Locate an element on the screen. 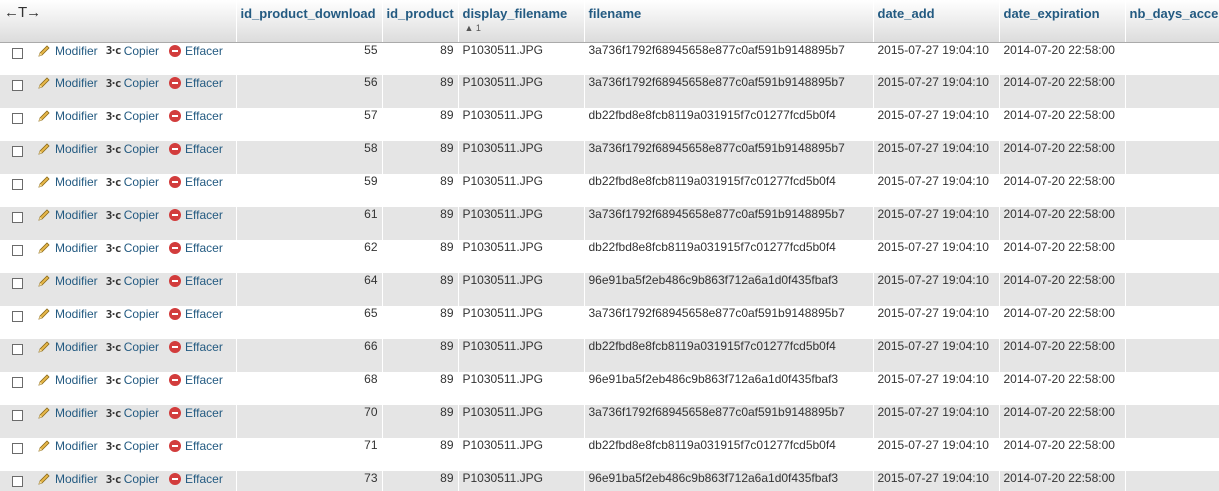 Image resolution: width=1219 pixels, height=491 pixels. column-header-id-product: id_product is located at coordinates (420, 21).